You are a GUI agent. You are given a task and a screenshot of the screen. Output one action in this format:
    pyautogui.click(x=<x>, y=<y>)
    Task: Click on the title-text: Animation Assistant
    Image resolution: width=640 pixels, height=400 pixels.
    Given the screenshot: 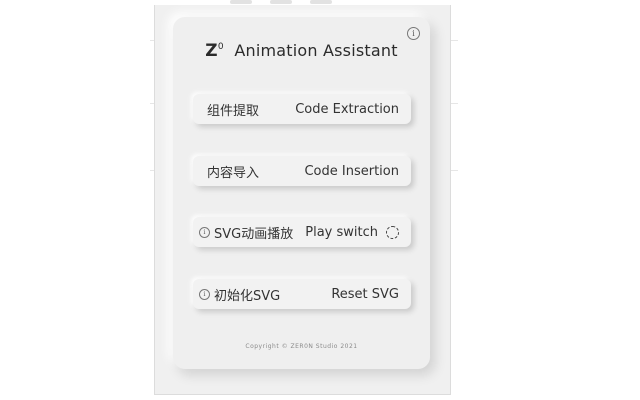 What is the action you would take?
    pyautogui.click(x=316, y=50)
    